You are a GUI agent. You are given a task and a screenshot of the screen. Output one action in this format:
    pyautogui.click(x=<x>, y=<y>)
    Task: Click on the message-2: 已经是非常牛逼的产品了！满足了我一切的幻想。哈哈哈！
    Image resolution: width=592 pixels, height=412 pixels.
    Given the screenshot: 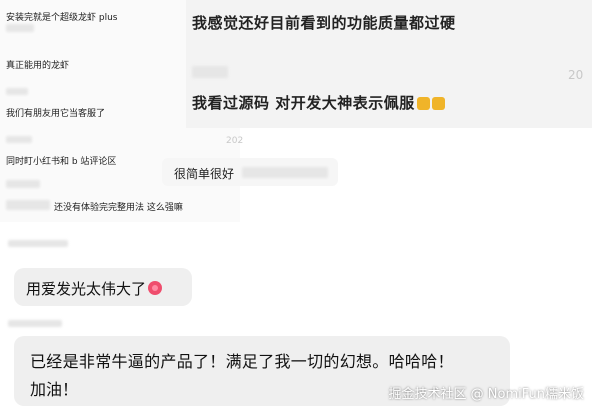 What is the action you would take?
    pyautogui.click(x=242, y=361)
    